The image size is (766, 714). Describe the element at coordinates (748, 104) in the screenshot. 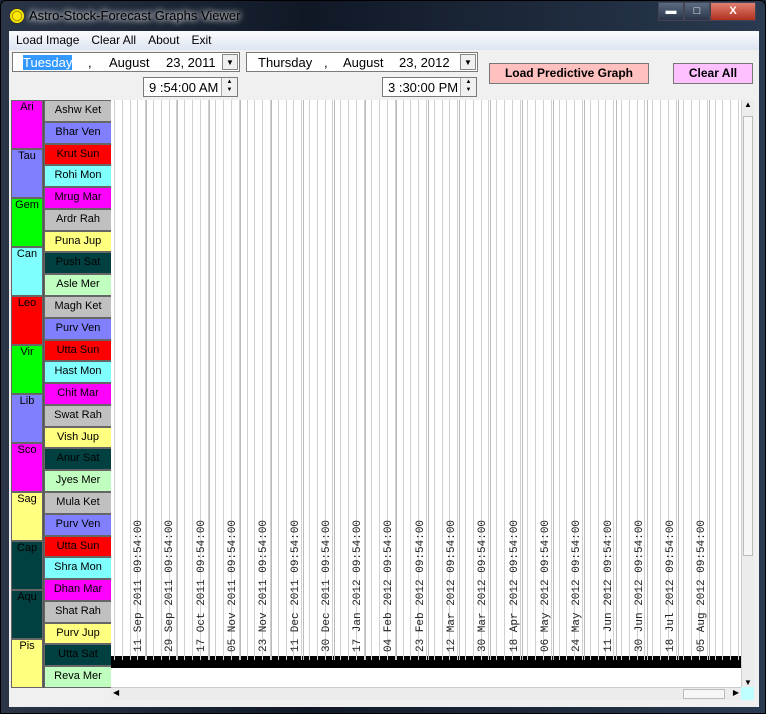

I see `scroll-up-icon: ▲` at that location.